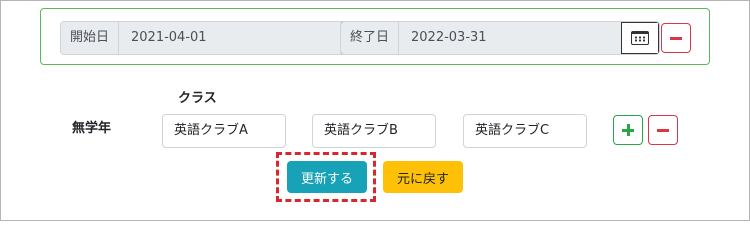  I want to click on club-field-c: 英語クラブC, so click(525, 131).